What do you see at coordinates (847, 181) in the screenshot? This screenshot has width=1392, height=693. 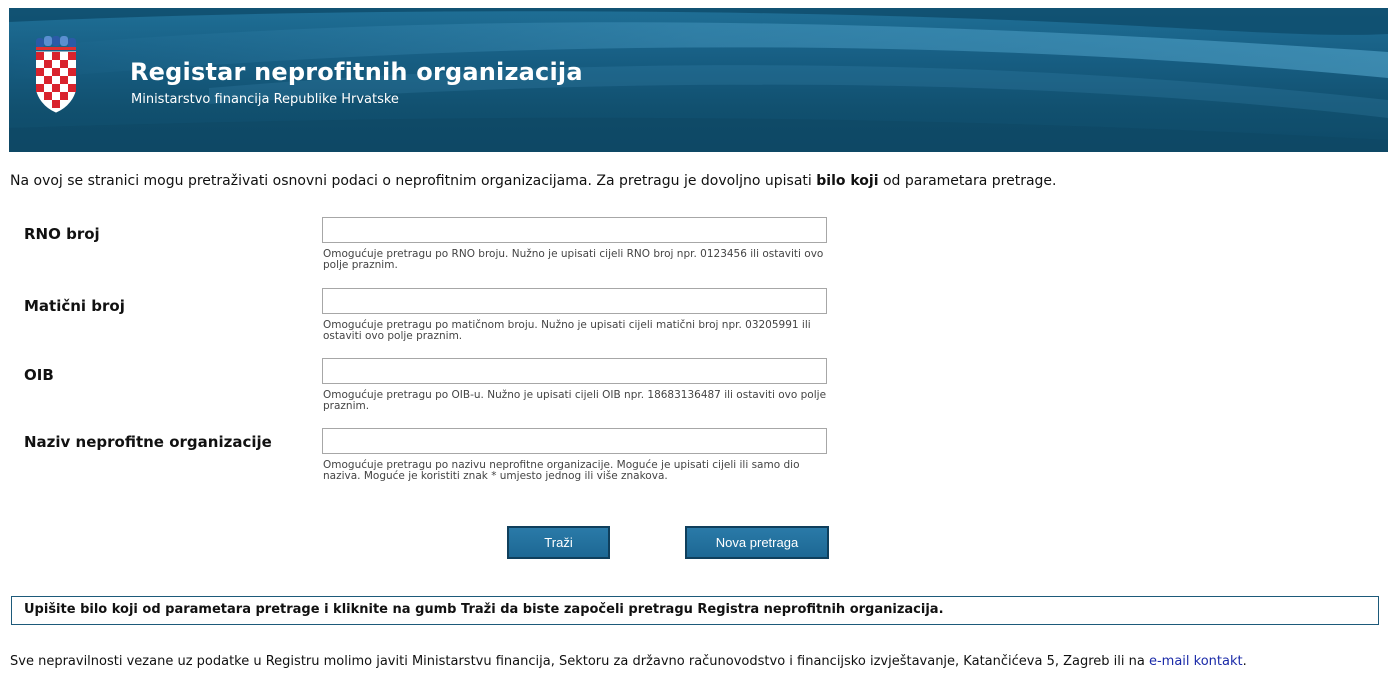 I see `intro-text-bold: bilo koji` at bounding box center [847, 181].